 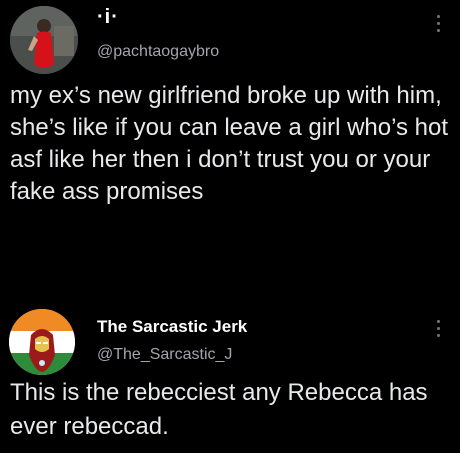 I want to click on user-handle: @pachtaogaybro, so click(x=158, y=52).